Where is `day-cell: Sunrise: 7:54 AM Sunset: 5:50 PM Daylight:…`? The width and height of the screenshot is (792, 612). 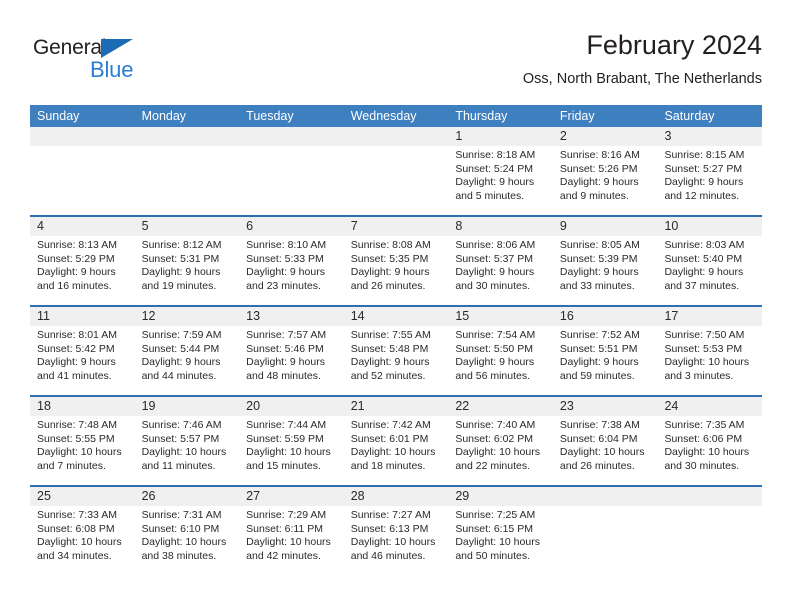 day-cell: Sunrise: 7:54 AM Sunset: 5:50 PM Daylight:… is located at coordinates (500, 360).